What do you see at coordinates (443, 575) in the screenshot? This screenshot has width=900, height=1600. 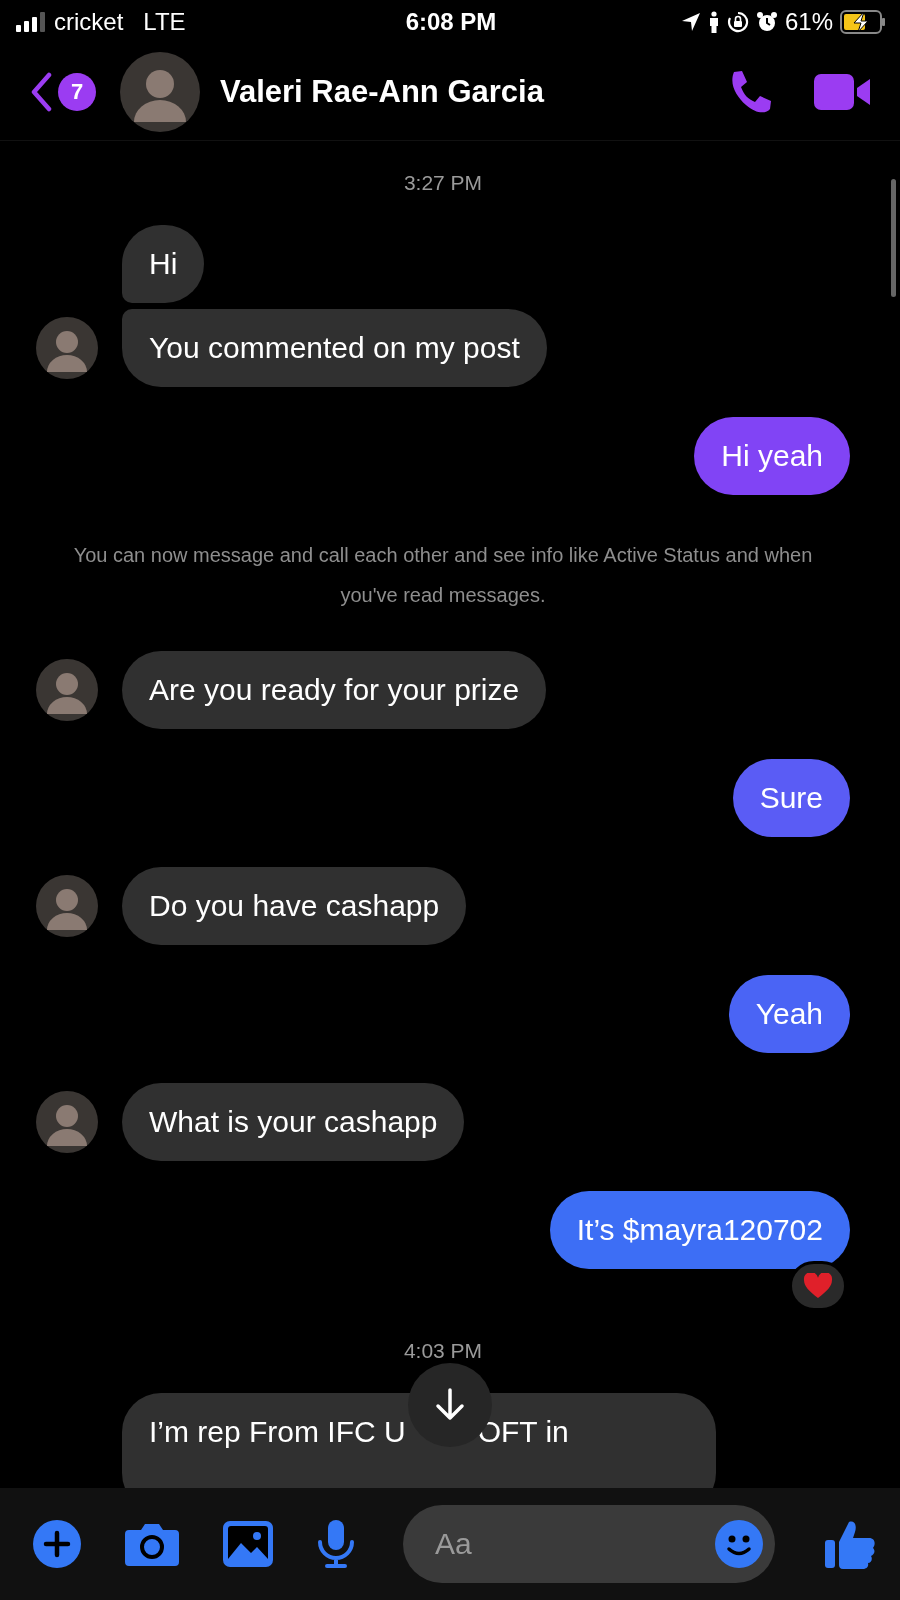 I see `info-notice: You can now message and call each other and see info like Active Status and when you've read messages.` at bounding box center [443, 575].